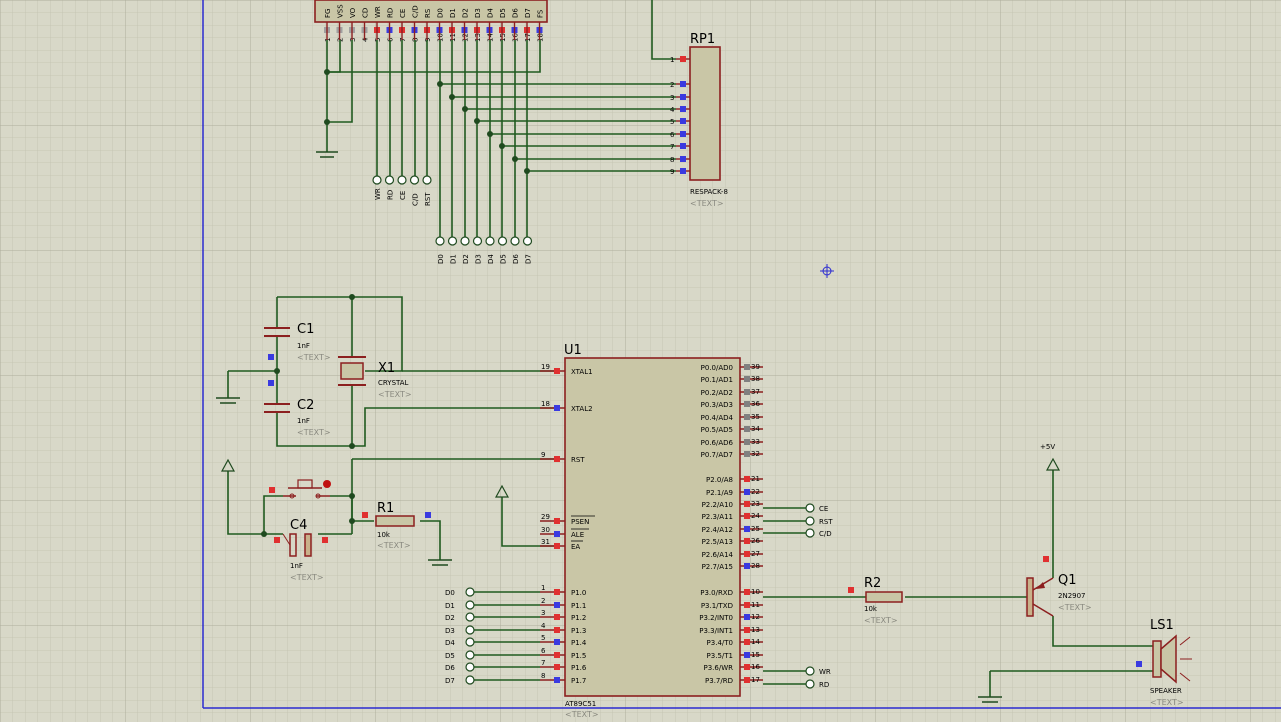 The image size is (1281, 722). I want to click on power-label: +5V, so click(1047, 447).